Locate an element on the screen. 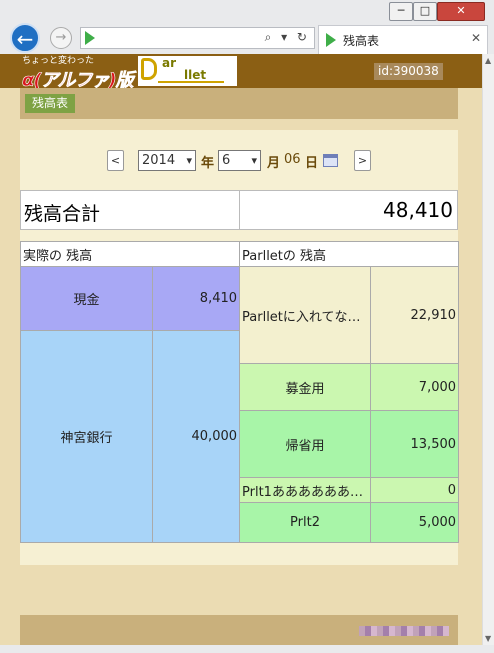  navigation-bar: ← → ⌕ ▾ ↻ 残高表 ✕ is located at coordinates (247, 38).